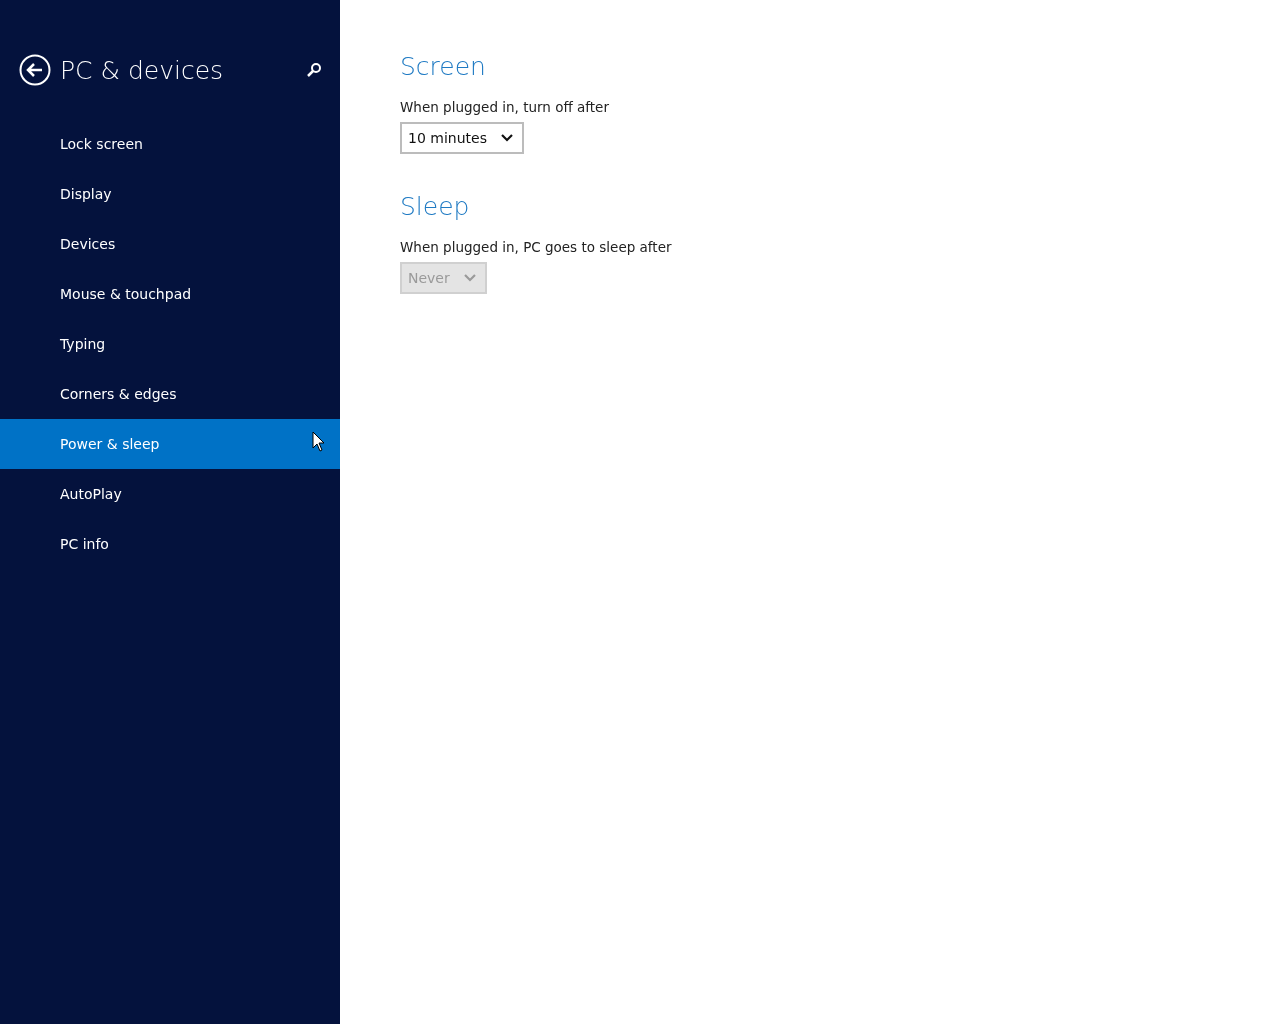  I want to click on nav-item: Lock screen, so click(170, 144).